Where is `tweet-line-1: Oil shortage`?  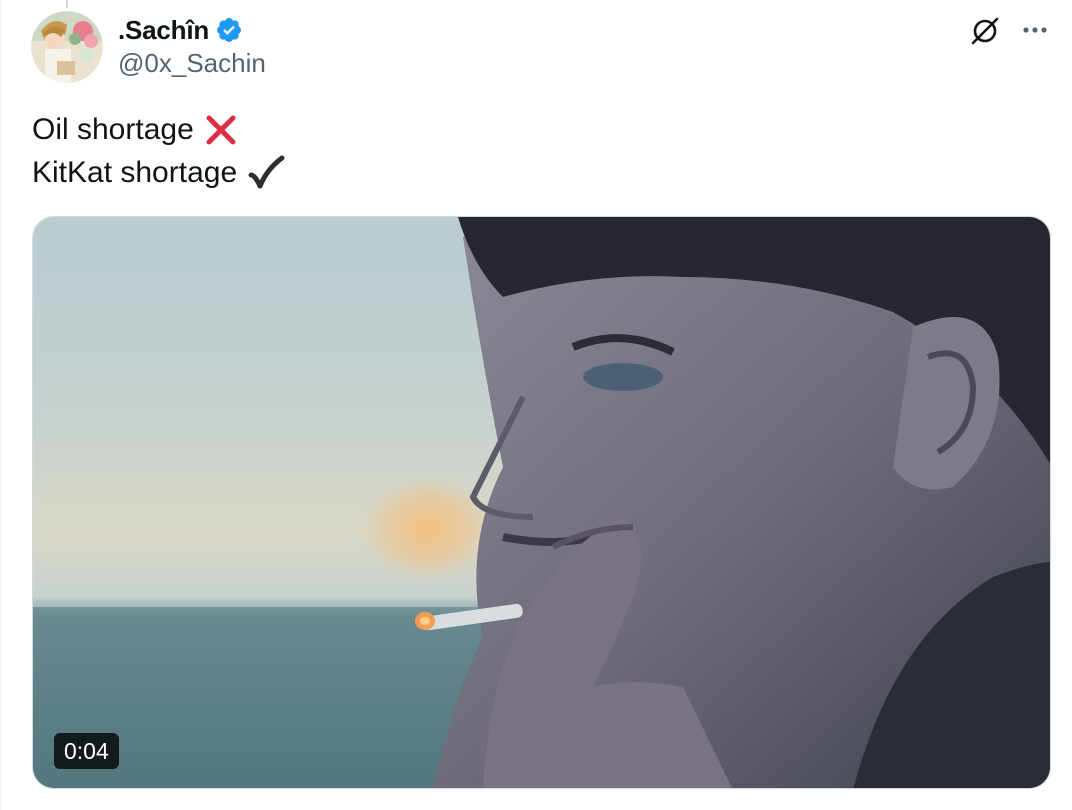 tweet-line-1: Oil shortage is located at coordinates (158, 129).